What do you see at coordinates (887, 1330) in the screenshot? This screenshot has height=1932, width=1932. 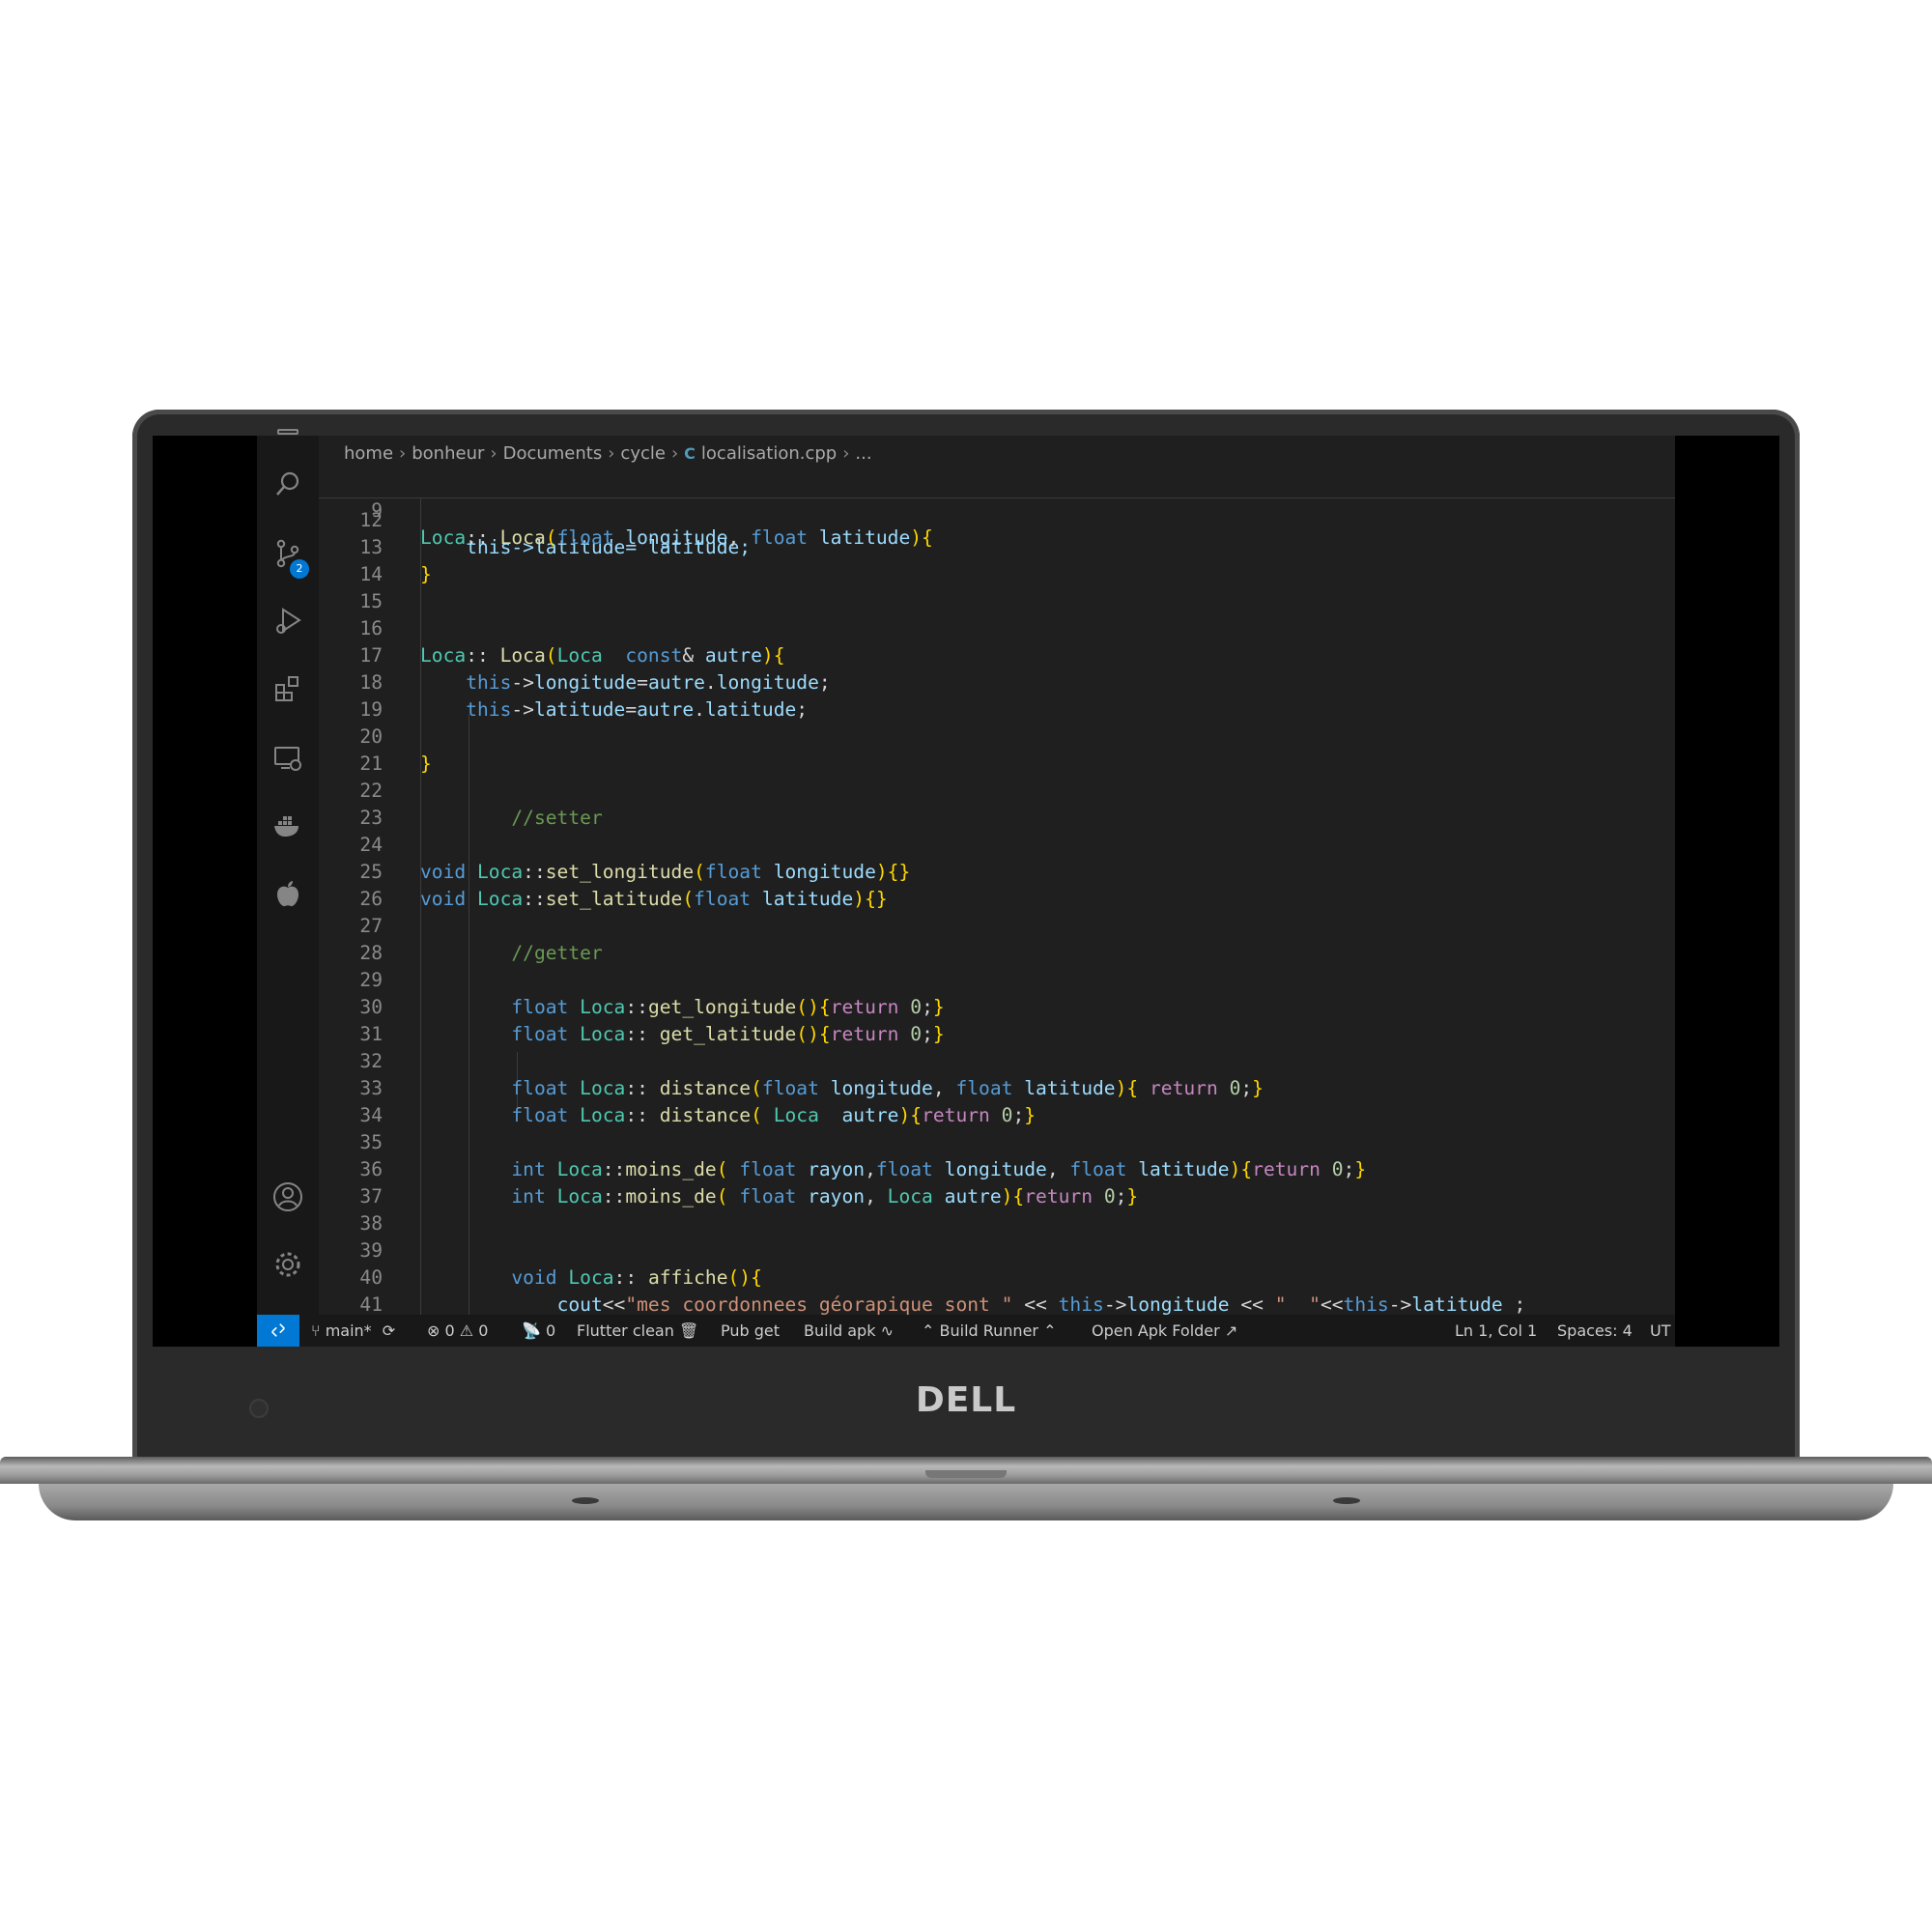 I see `pulse-icon: ∿` at bounding box center [887, 1330].